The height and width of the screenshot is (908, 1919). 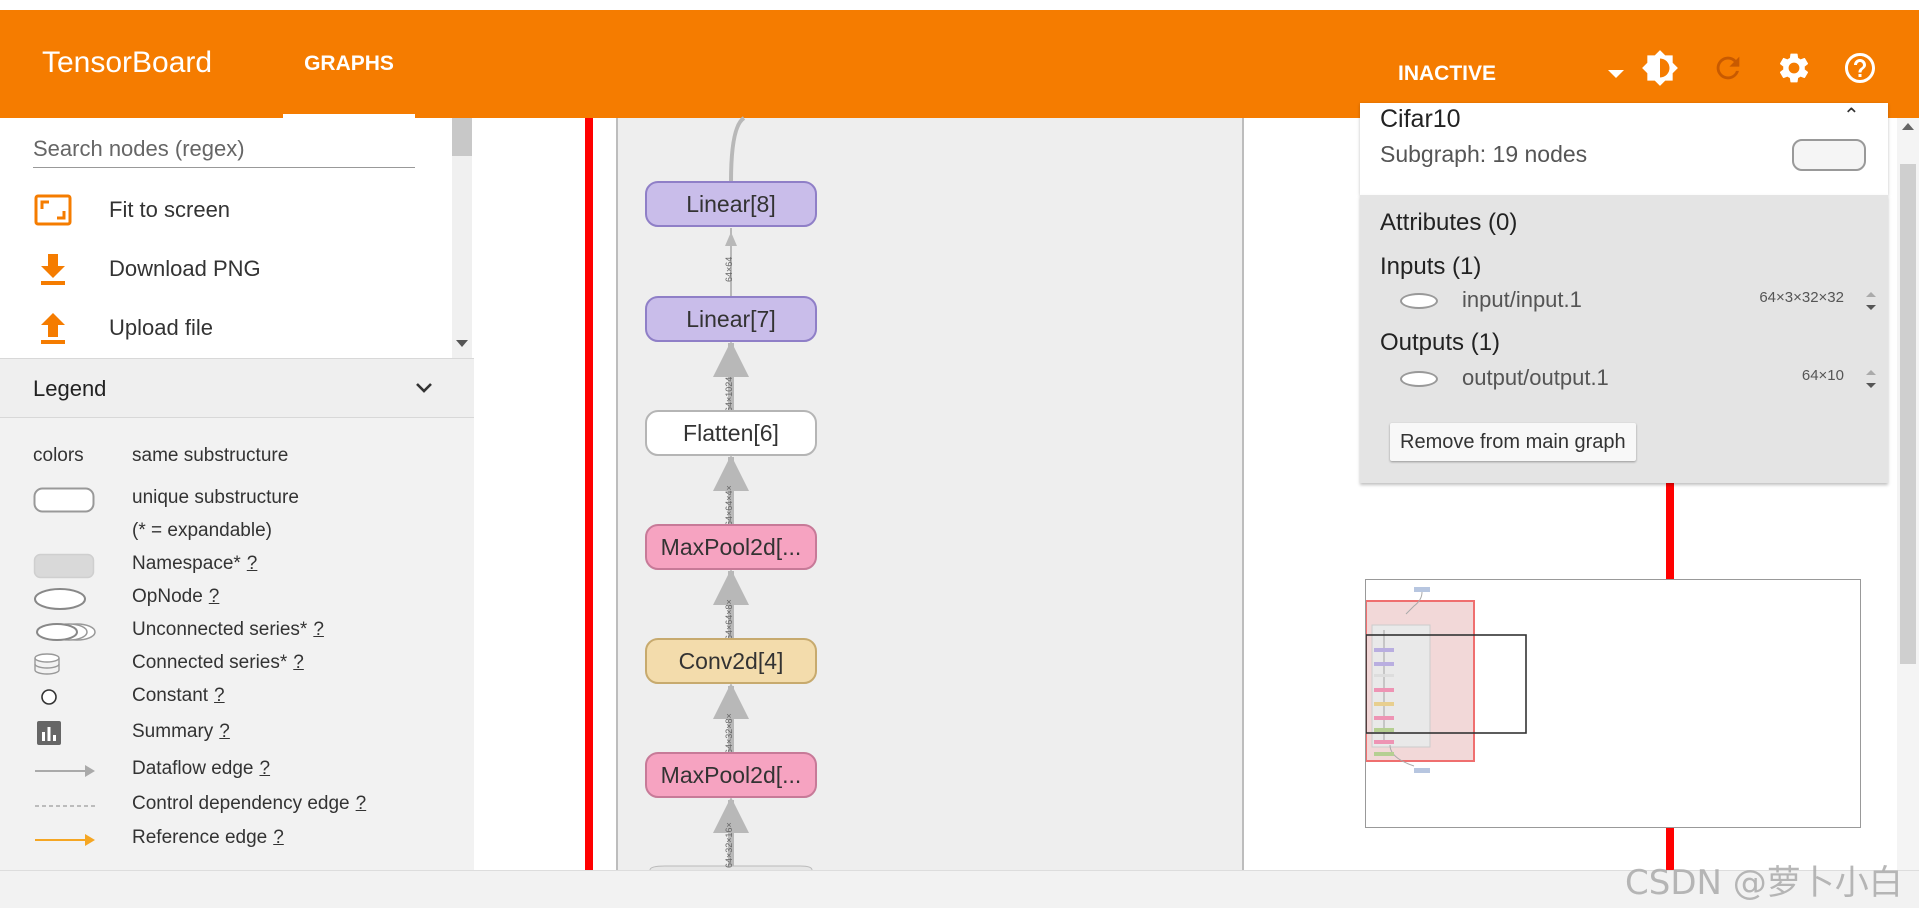 What do you see at coordinates (1640, 379) in the screenshot?
I see `output-row: output/output.1 64×10` at bounding box center [1640, 379].